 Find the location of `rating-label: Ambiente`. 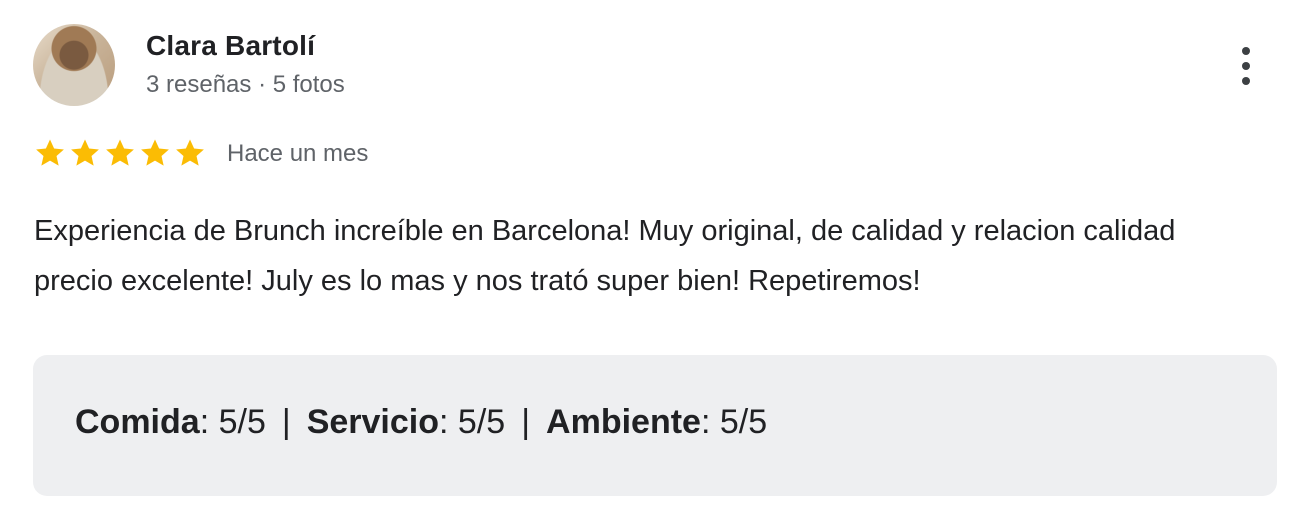

rating-label: Ambiente is located at coordinates (623, 422).